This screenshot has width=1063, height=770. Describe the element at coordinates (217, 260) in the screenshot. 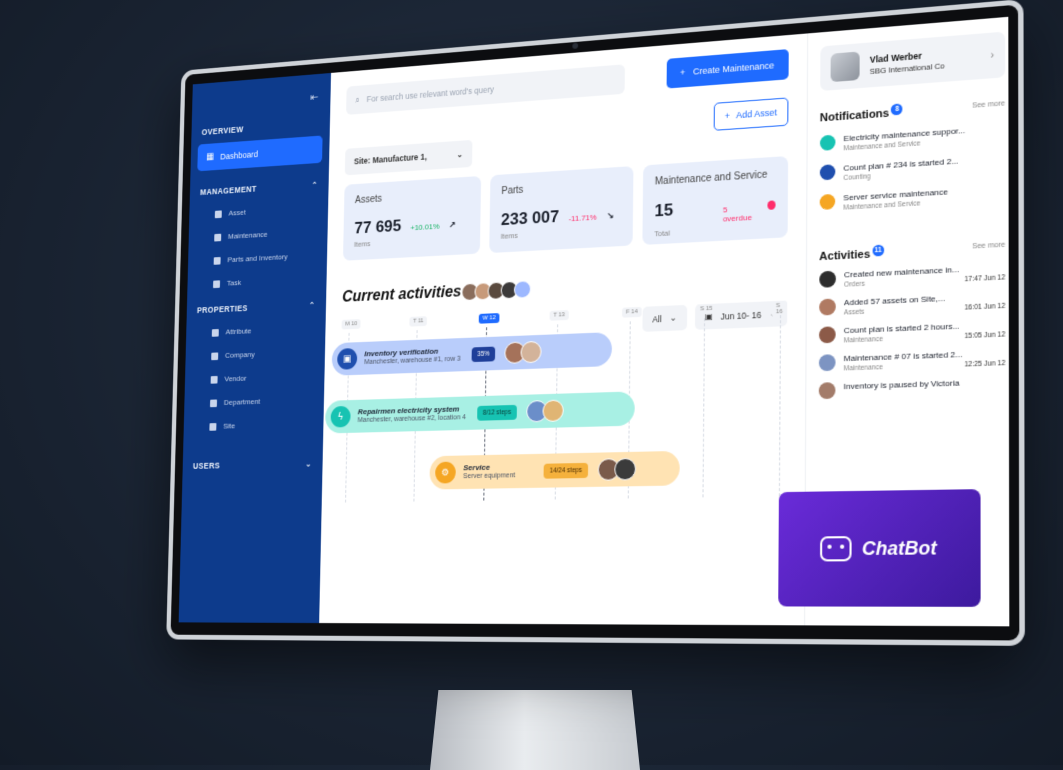

I see `parts-icon` at that location.